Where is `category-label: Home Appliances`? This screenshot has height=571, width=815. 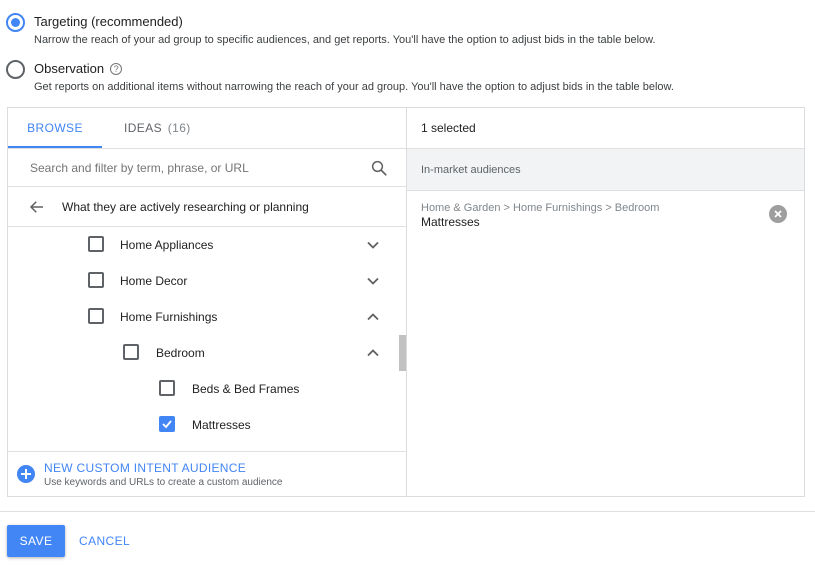 category-label: Home Appliances is located at coordinates (167, 245).